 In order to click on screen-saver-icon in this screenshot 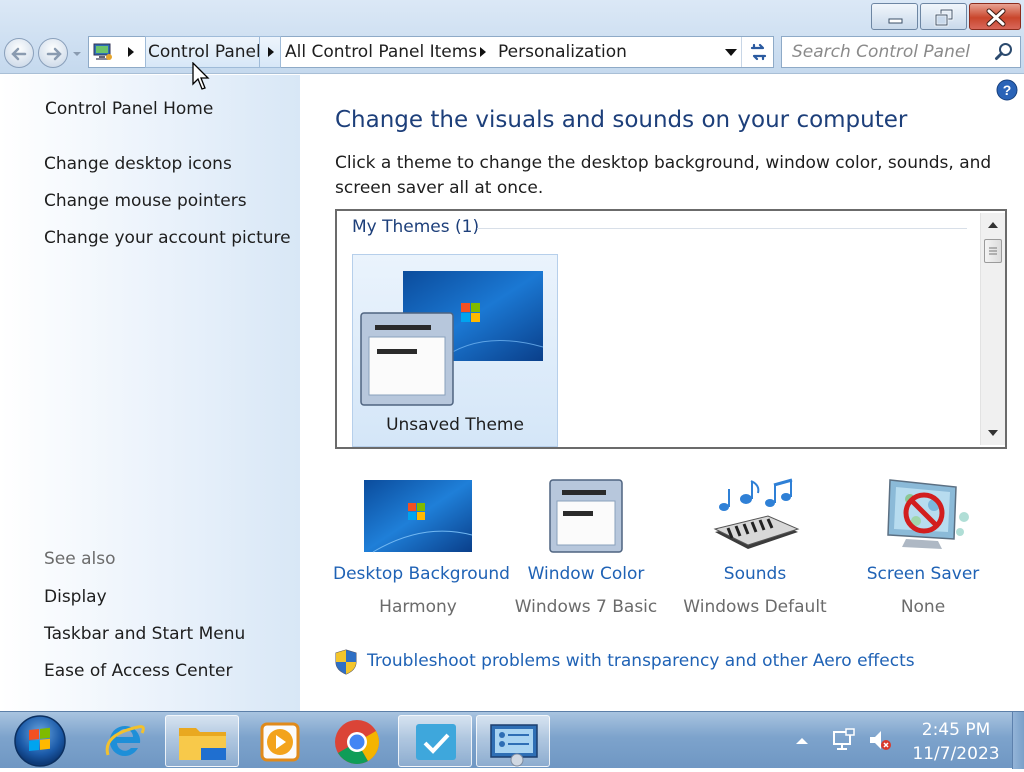, I will do `click(928, 514)`.